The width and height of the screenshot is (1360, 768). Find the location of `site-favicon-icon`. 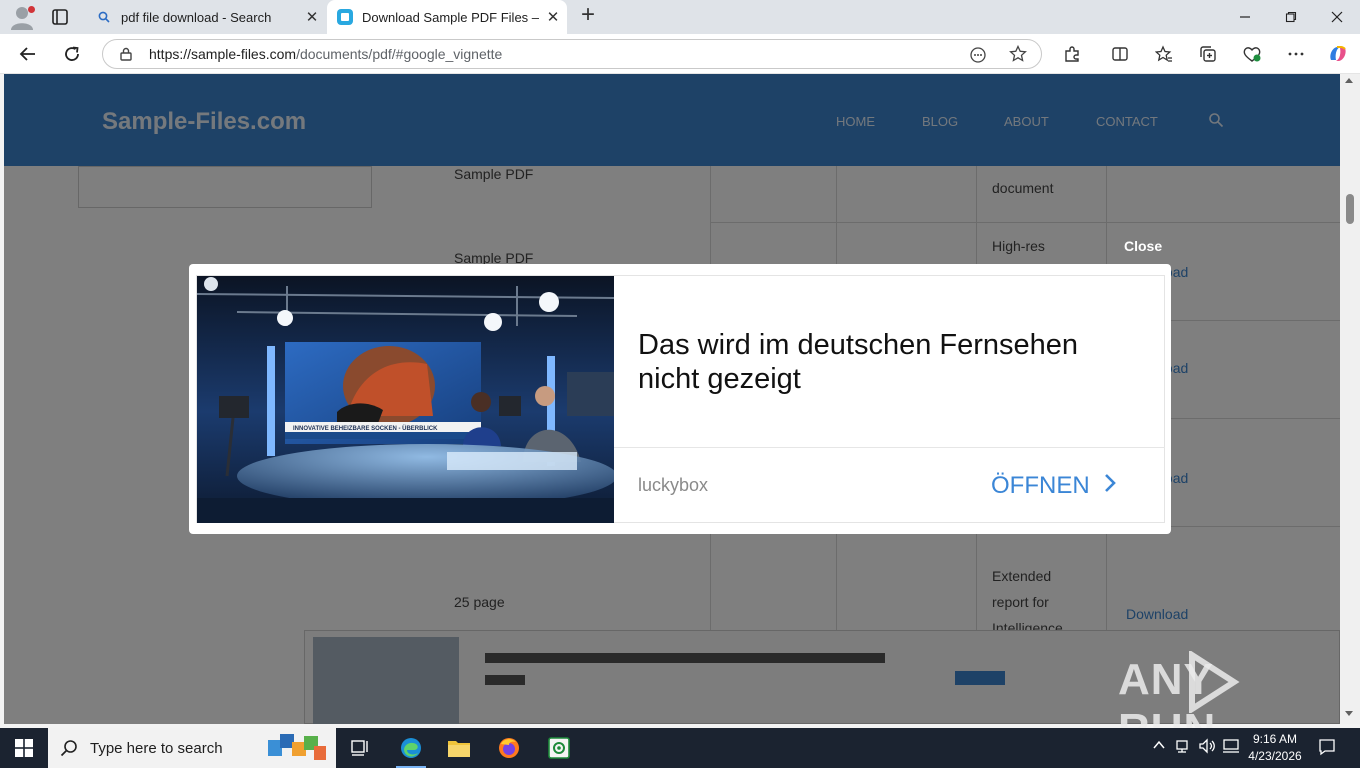

site-favicon-icon is located at coordinates (345, 17).